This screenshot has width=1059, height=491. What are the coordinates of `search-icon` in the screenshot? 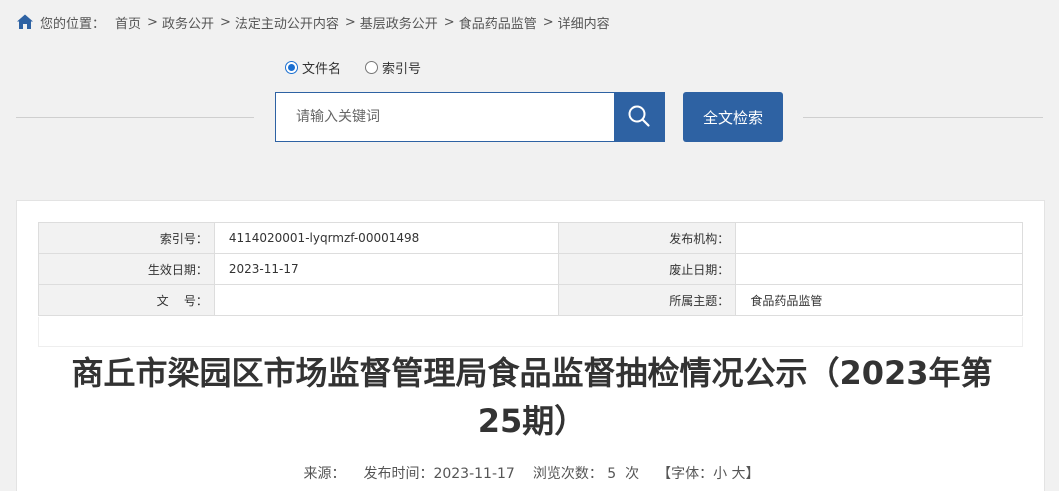 It's located at (639, 117).